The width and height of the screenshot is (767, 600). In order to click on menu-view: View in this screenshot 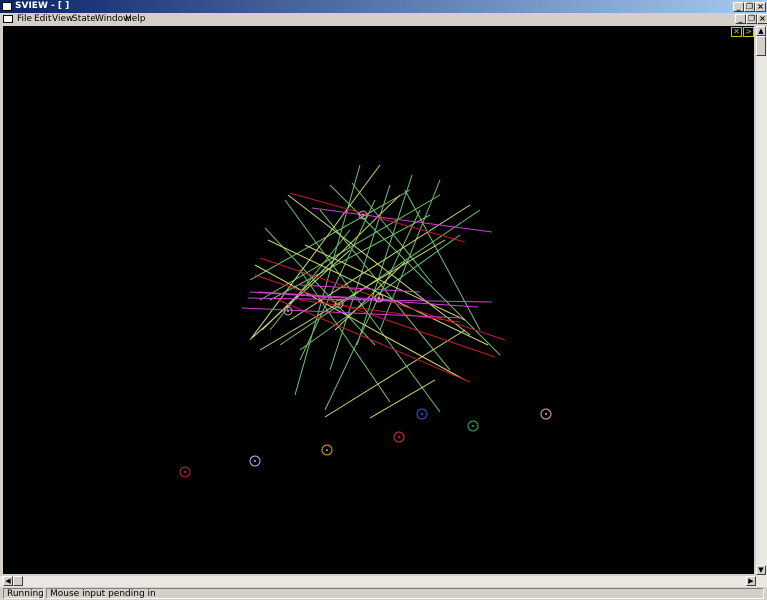, I will do `click(62, 19)`.